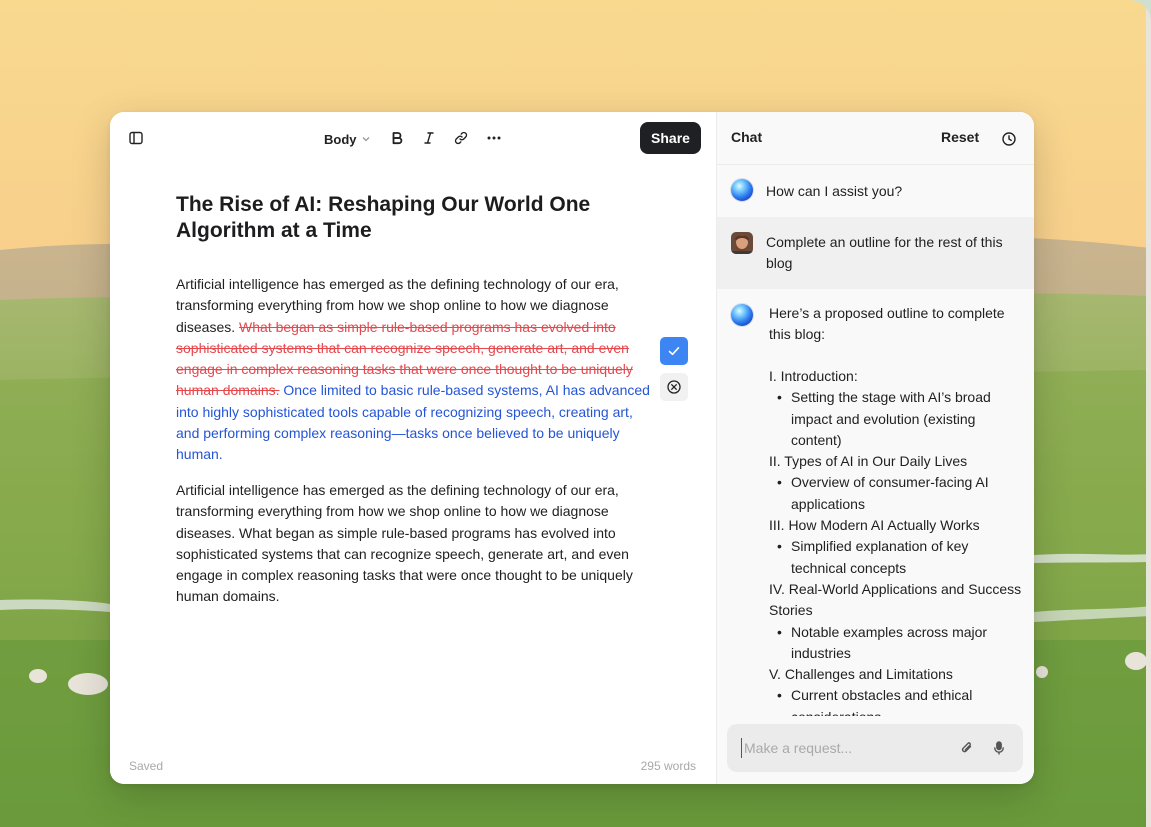 The width and height of the screenshot is (1151, 827). I want to click on outline-heading: V. Challenges and Limitations, so click(861, 674).